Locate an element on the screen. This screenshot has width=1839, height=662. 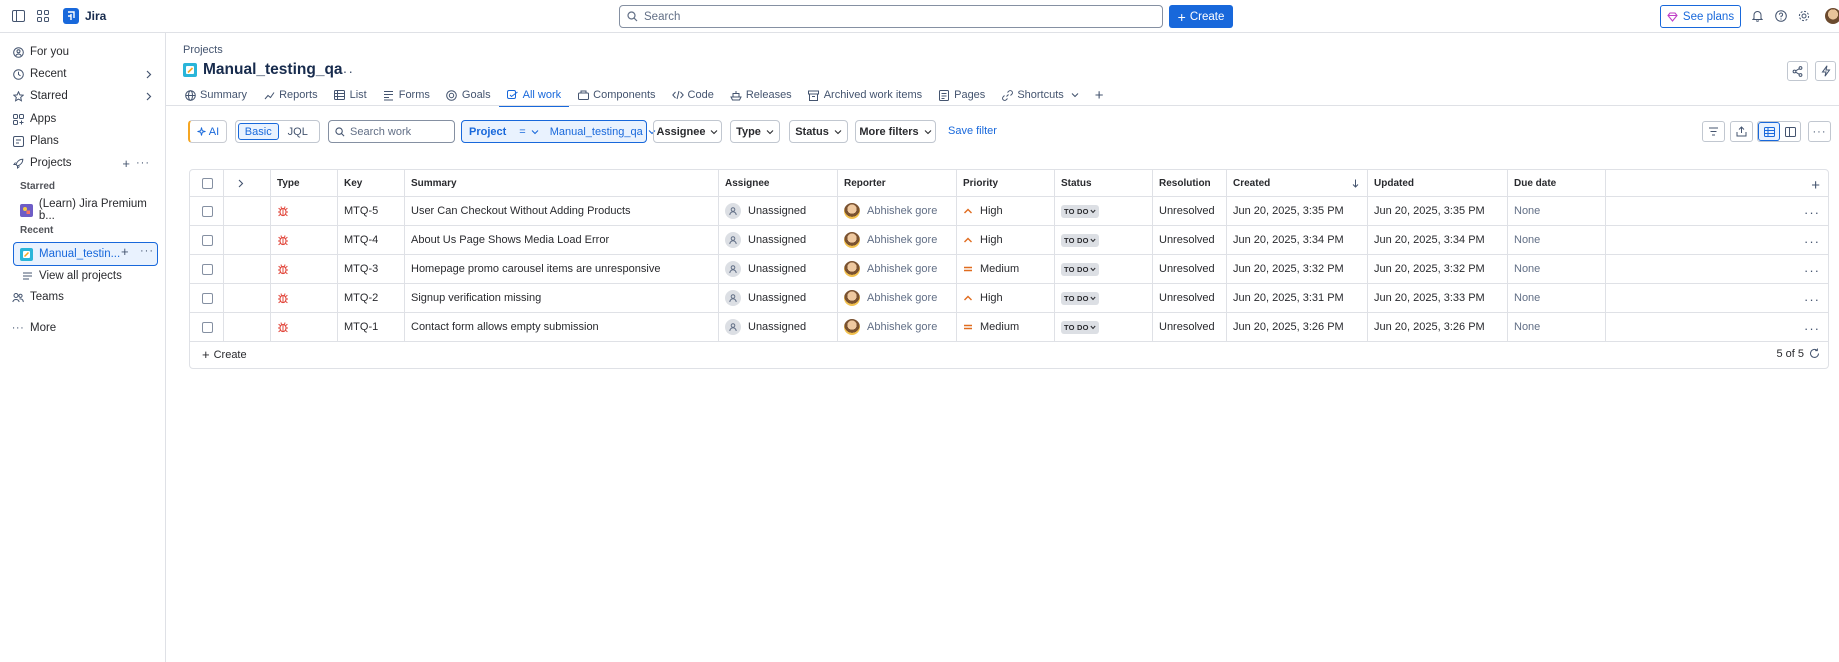
tab-summary: Summary is located at coordinates (219, 95).